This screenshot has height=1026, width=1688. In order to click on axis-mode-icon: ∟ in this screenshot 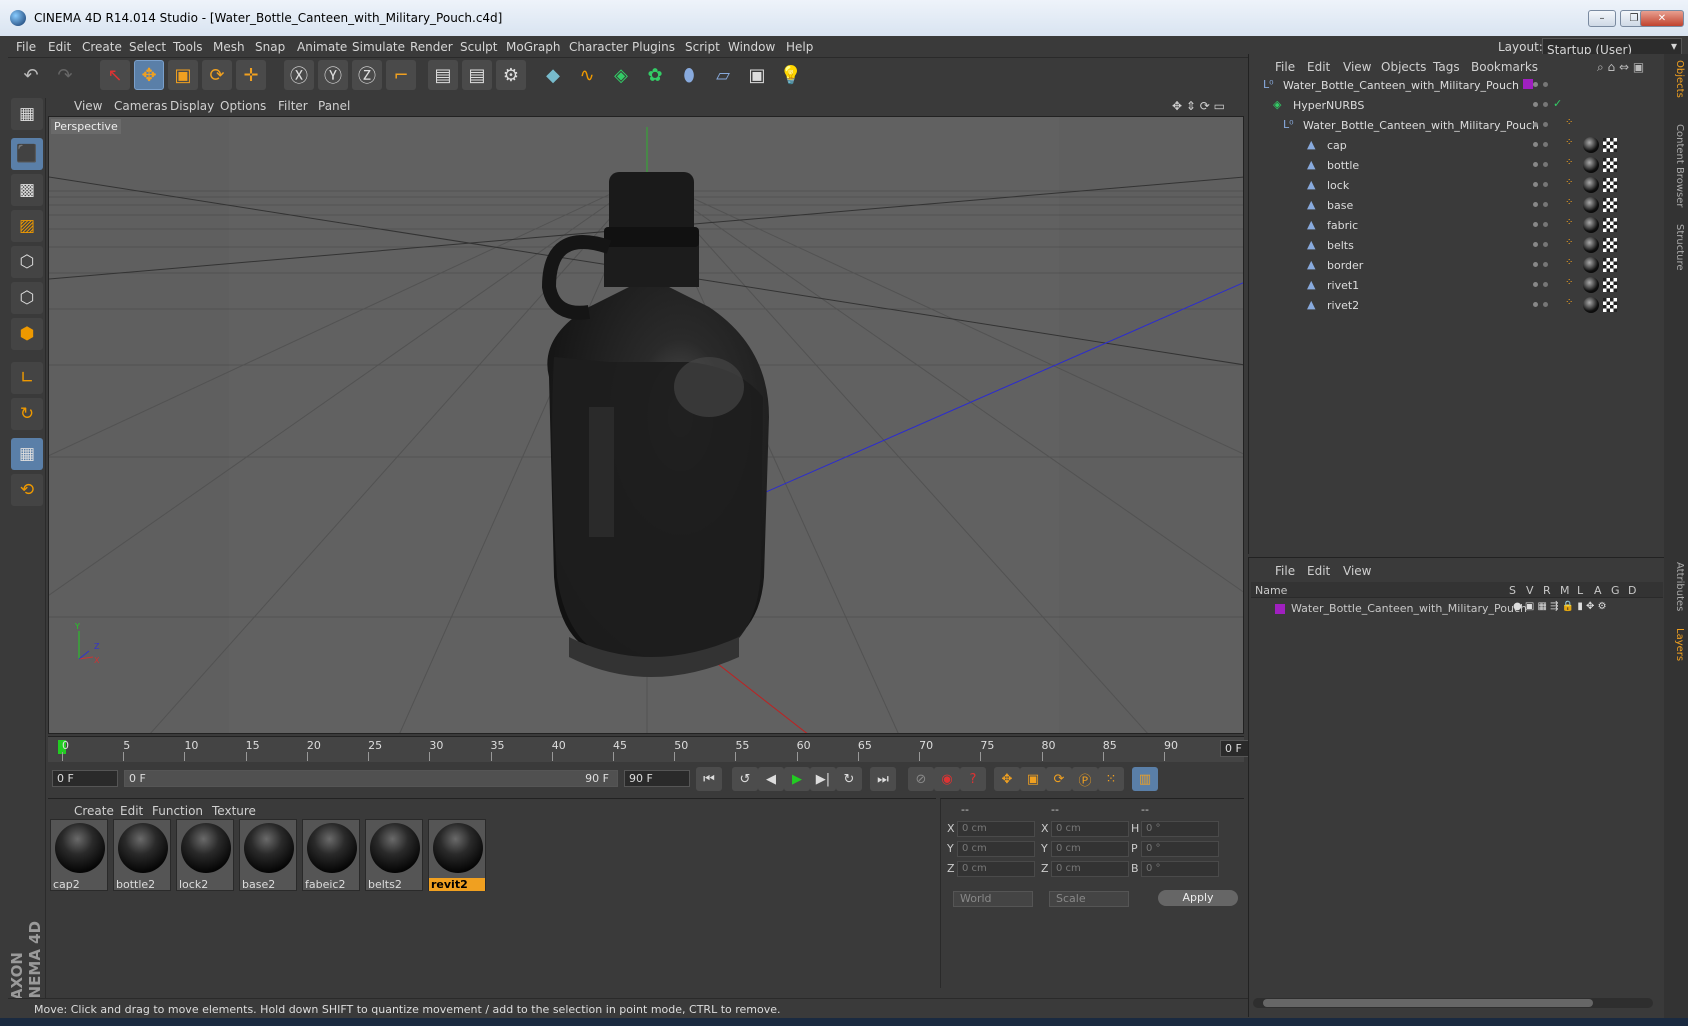, I will do `click(27, 378)`.